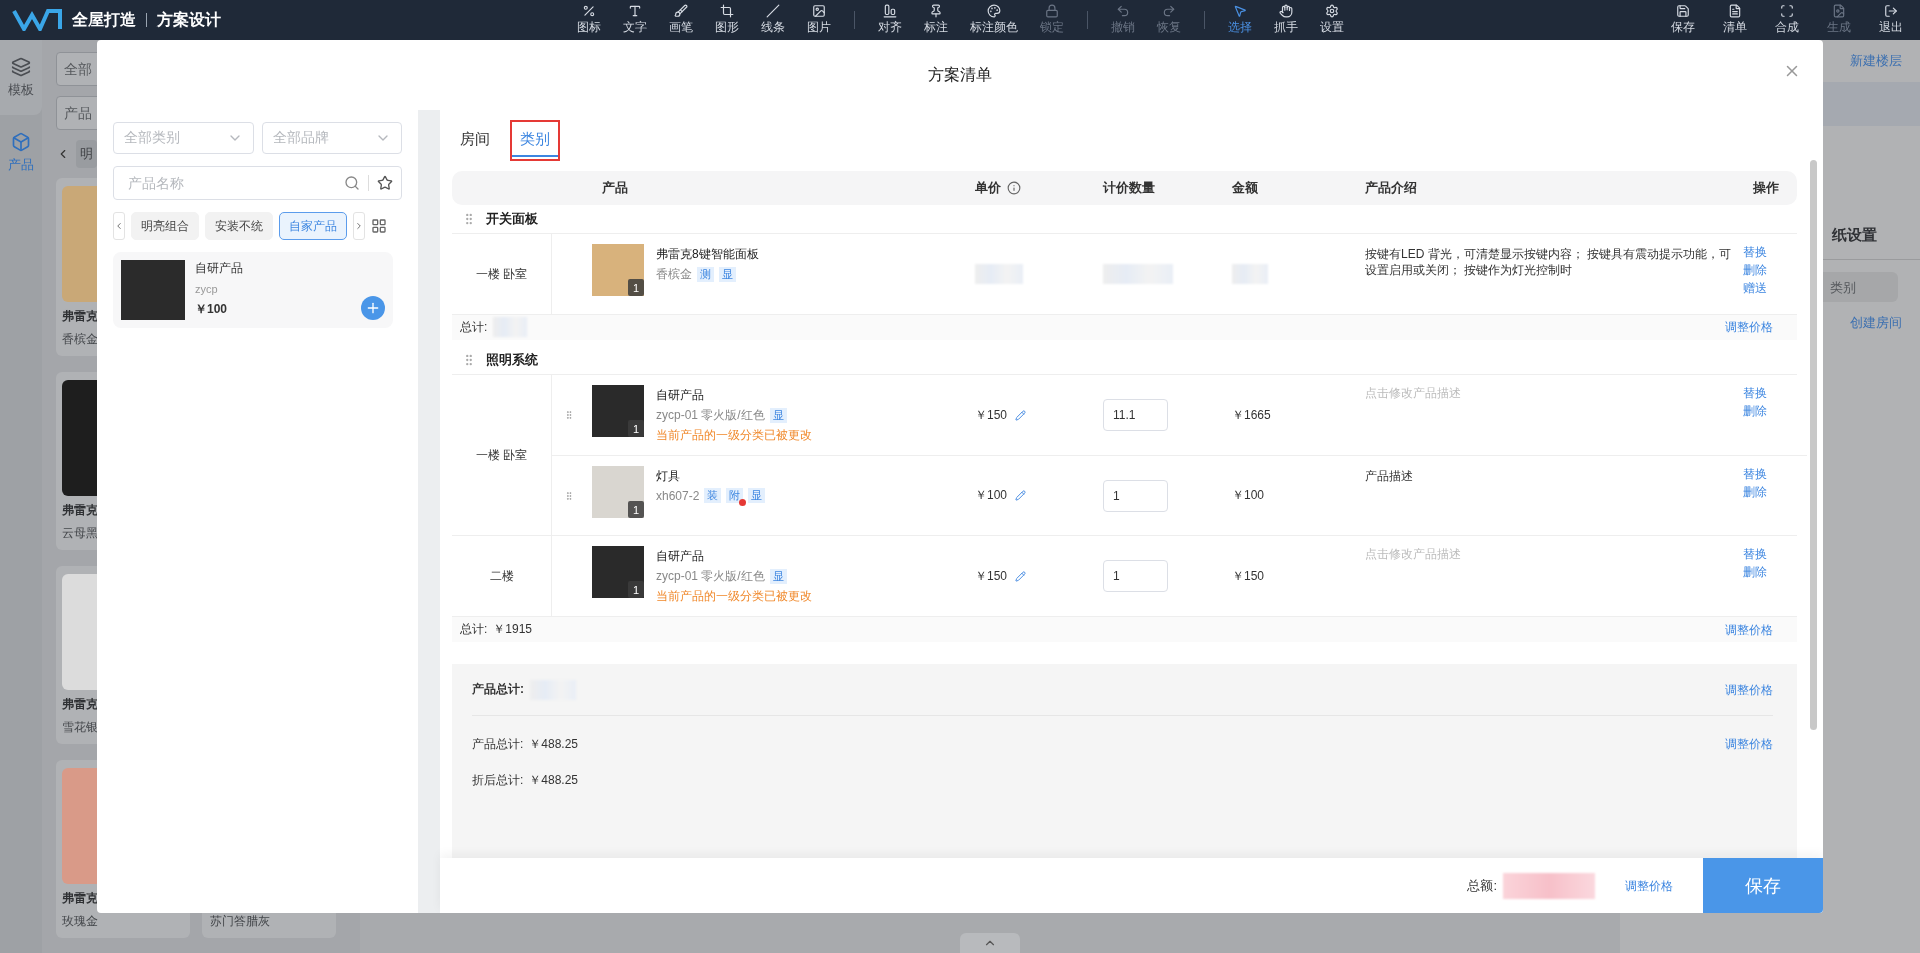 This screenshot has width=1920, height=953. What do you see at coordinates (1763, 885) in the screenshot?
I see `save-button: 保存` at bounding box center [1763, 885].